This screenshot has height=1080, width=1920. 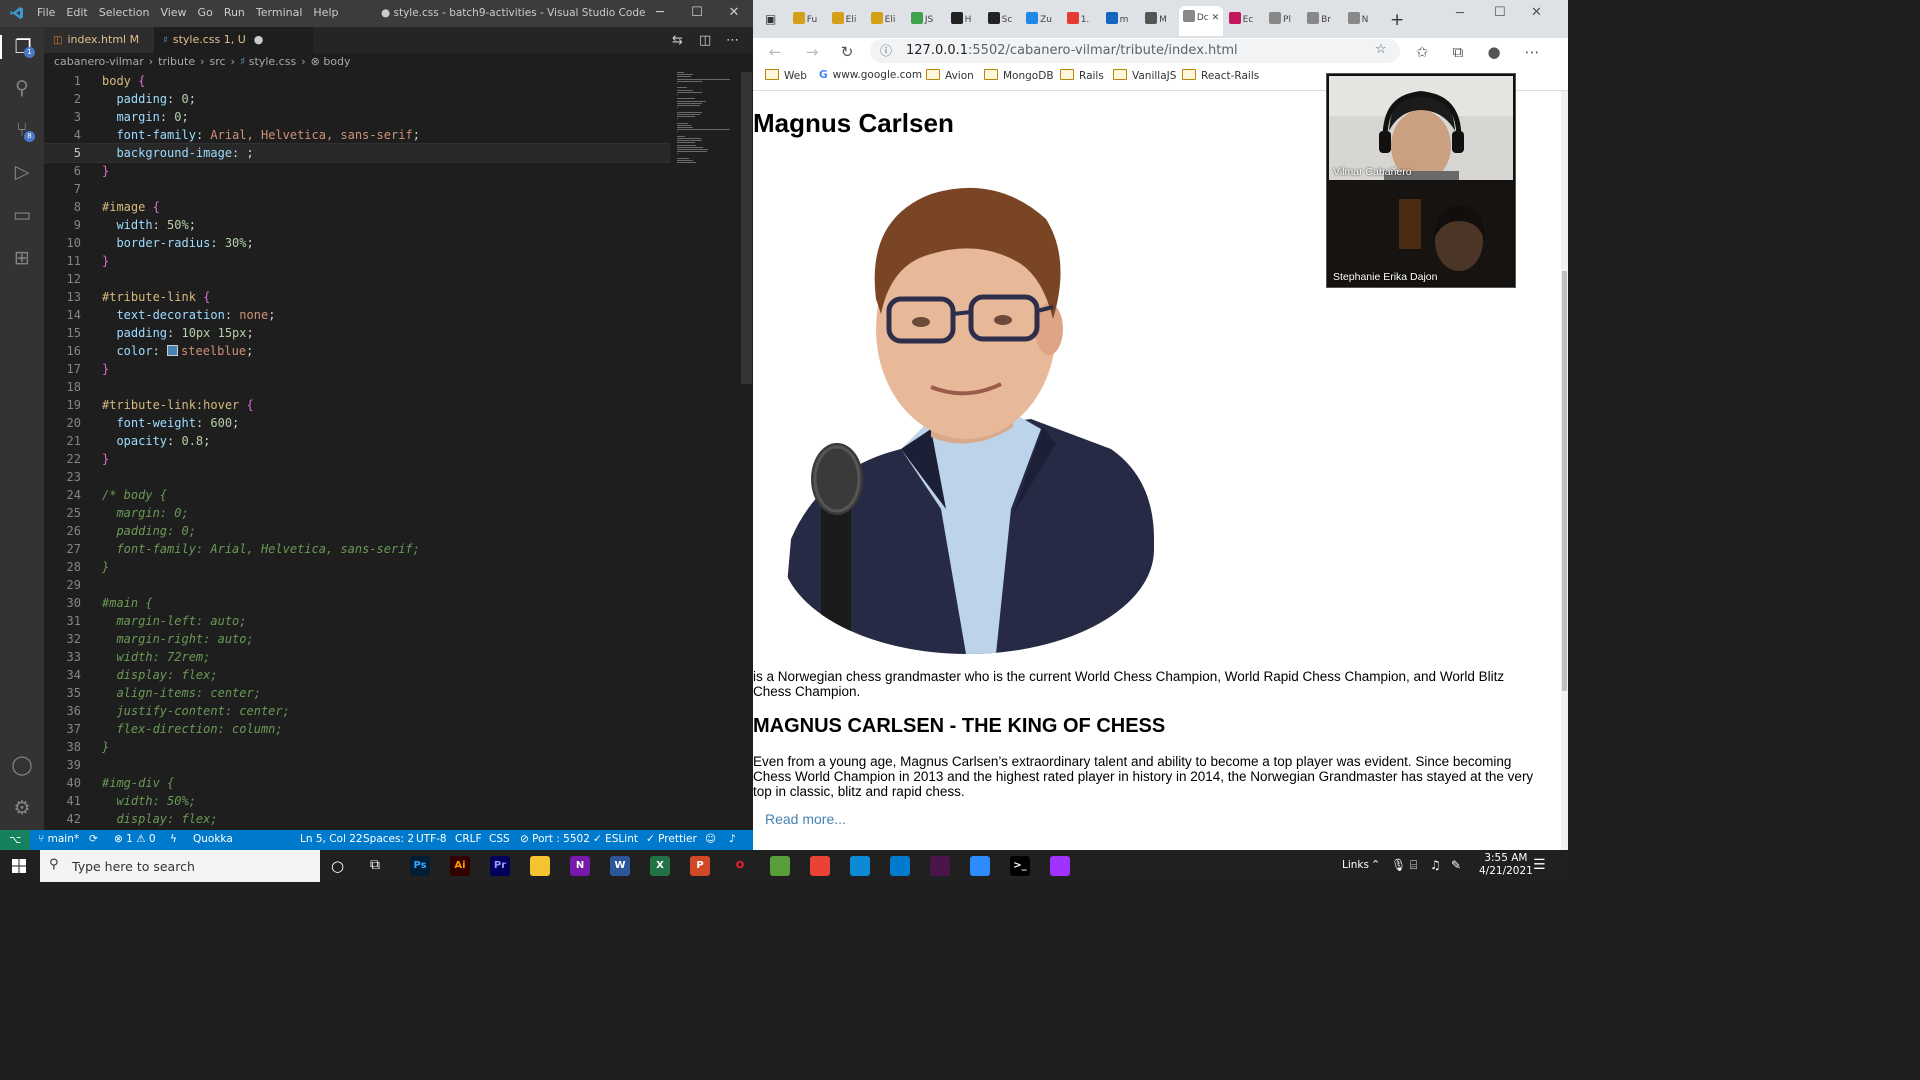 I want to click on prettier-indicator: ✓ Prettier, so click(x=671, y=839).